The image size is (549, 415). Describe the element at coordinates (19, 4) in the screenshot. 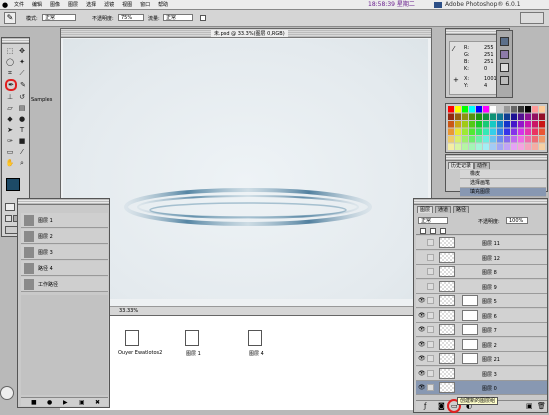

I see `menu-file: 文件` at that location.